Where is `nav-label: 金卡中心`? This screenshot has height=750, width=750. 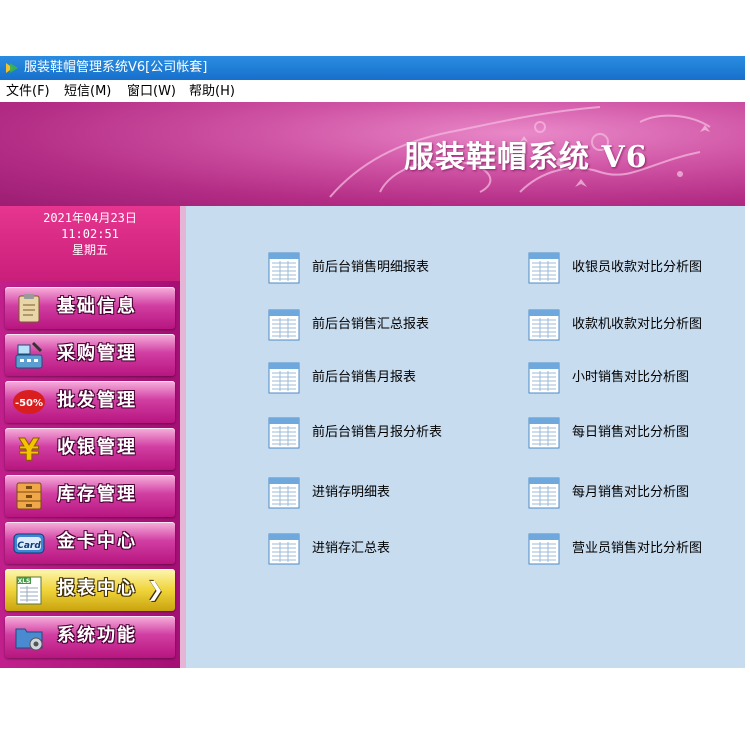 nav-label: 金卡中心 is located at coordinates (97, 541).